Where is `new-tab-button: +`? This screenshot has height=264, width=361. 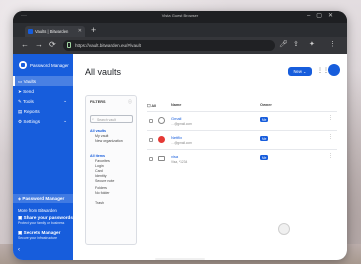 new-tab-button: + is located at coordinates (93, 30).